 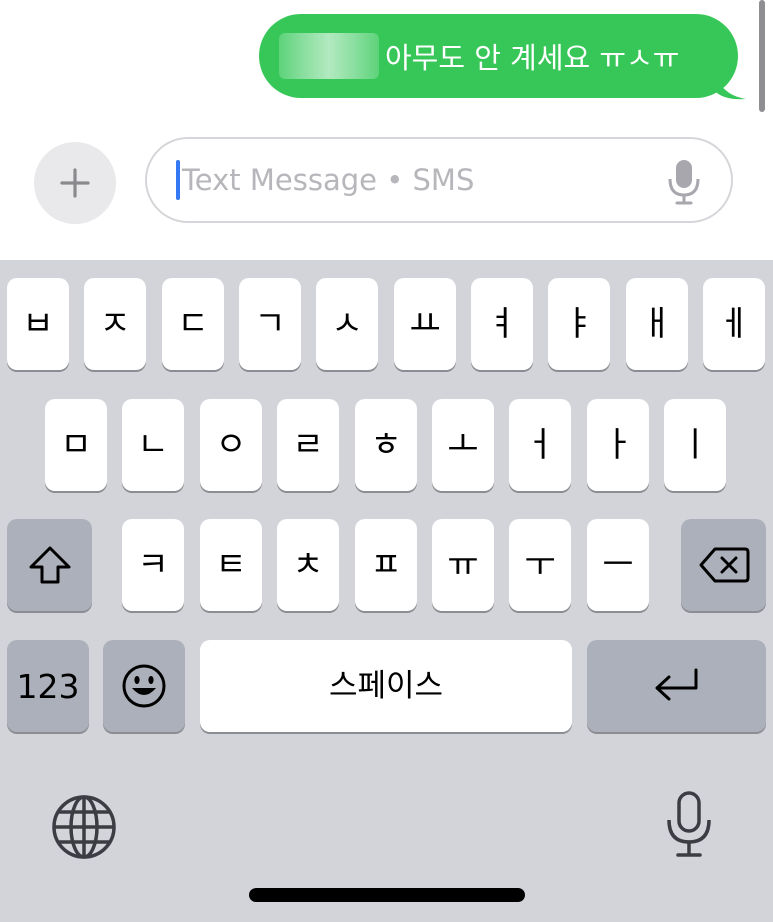 I want to click on message-input: Text Message • SMS, so click(x=439, y=180).